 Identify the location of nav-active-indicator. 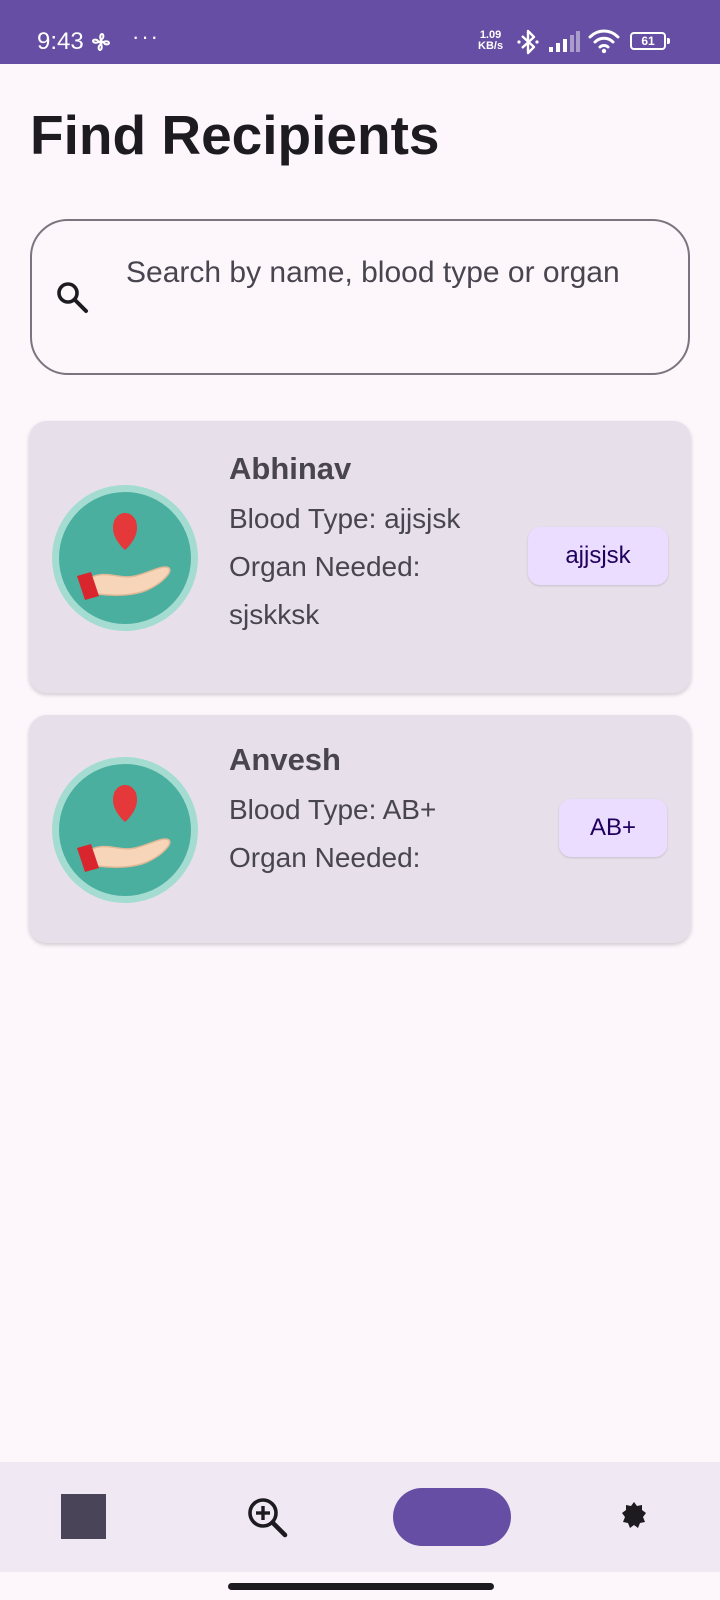
(452, 1517).